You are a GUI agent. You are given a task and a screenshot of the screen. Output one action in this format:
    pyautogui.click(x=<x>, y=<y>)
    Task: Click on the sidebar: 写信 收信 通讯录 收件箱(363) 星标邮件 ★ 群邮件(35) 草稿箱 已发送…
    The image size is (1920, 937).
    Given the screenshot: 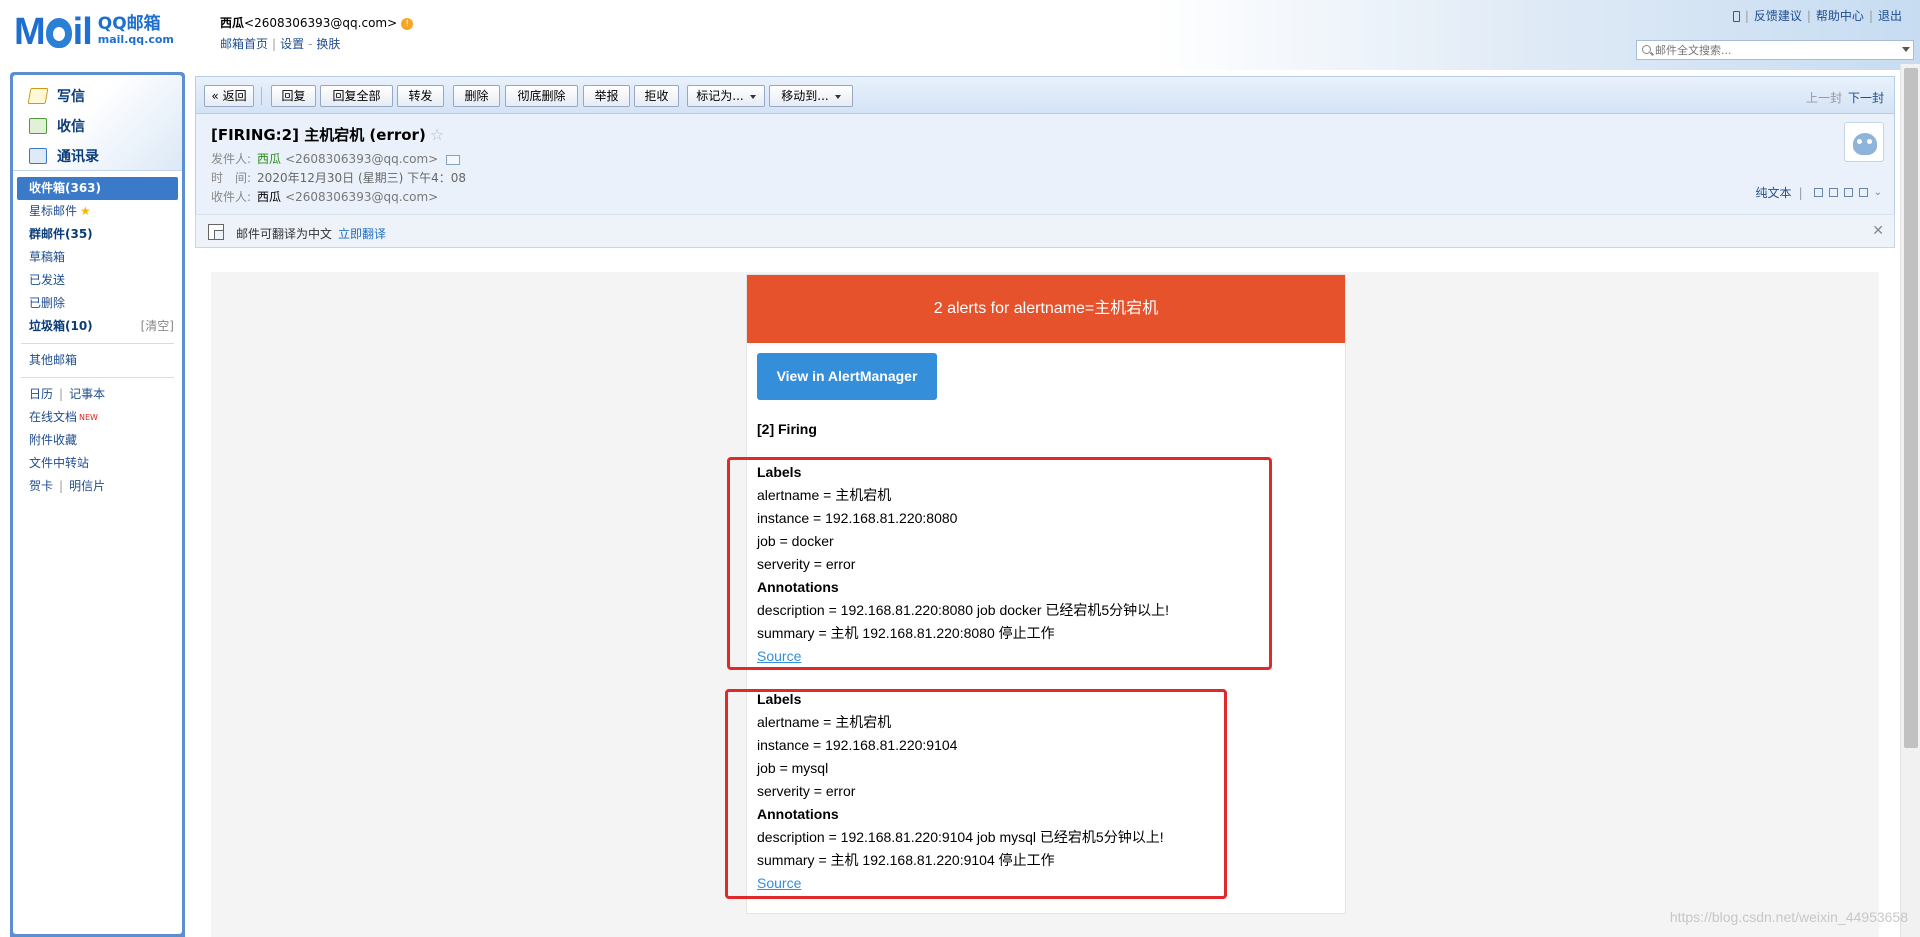 What is the action you would take?
    pyautogui.click(x=97, y=504)
    